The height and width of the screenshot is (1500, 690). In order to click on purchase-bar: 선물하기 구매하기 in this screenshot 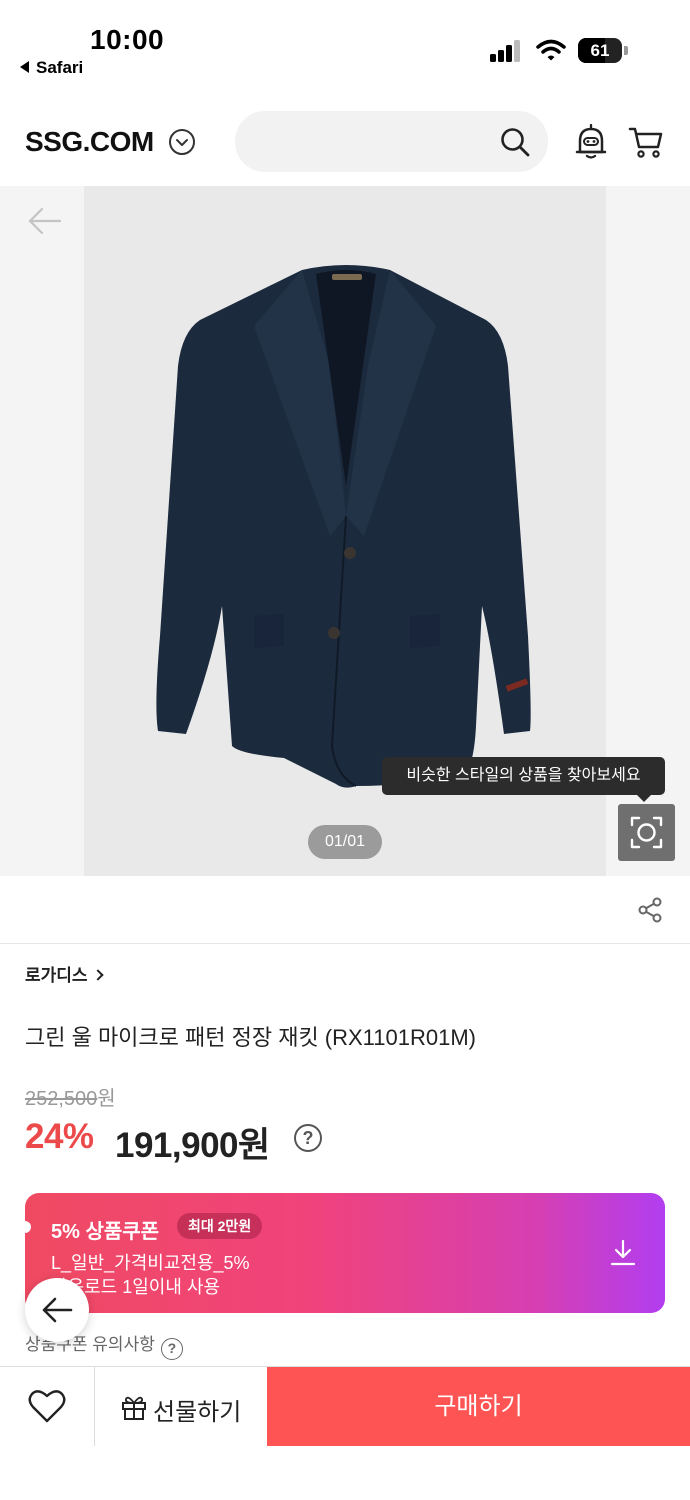, I will do `click(345, 1406)`.